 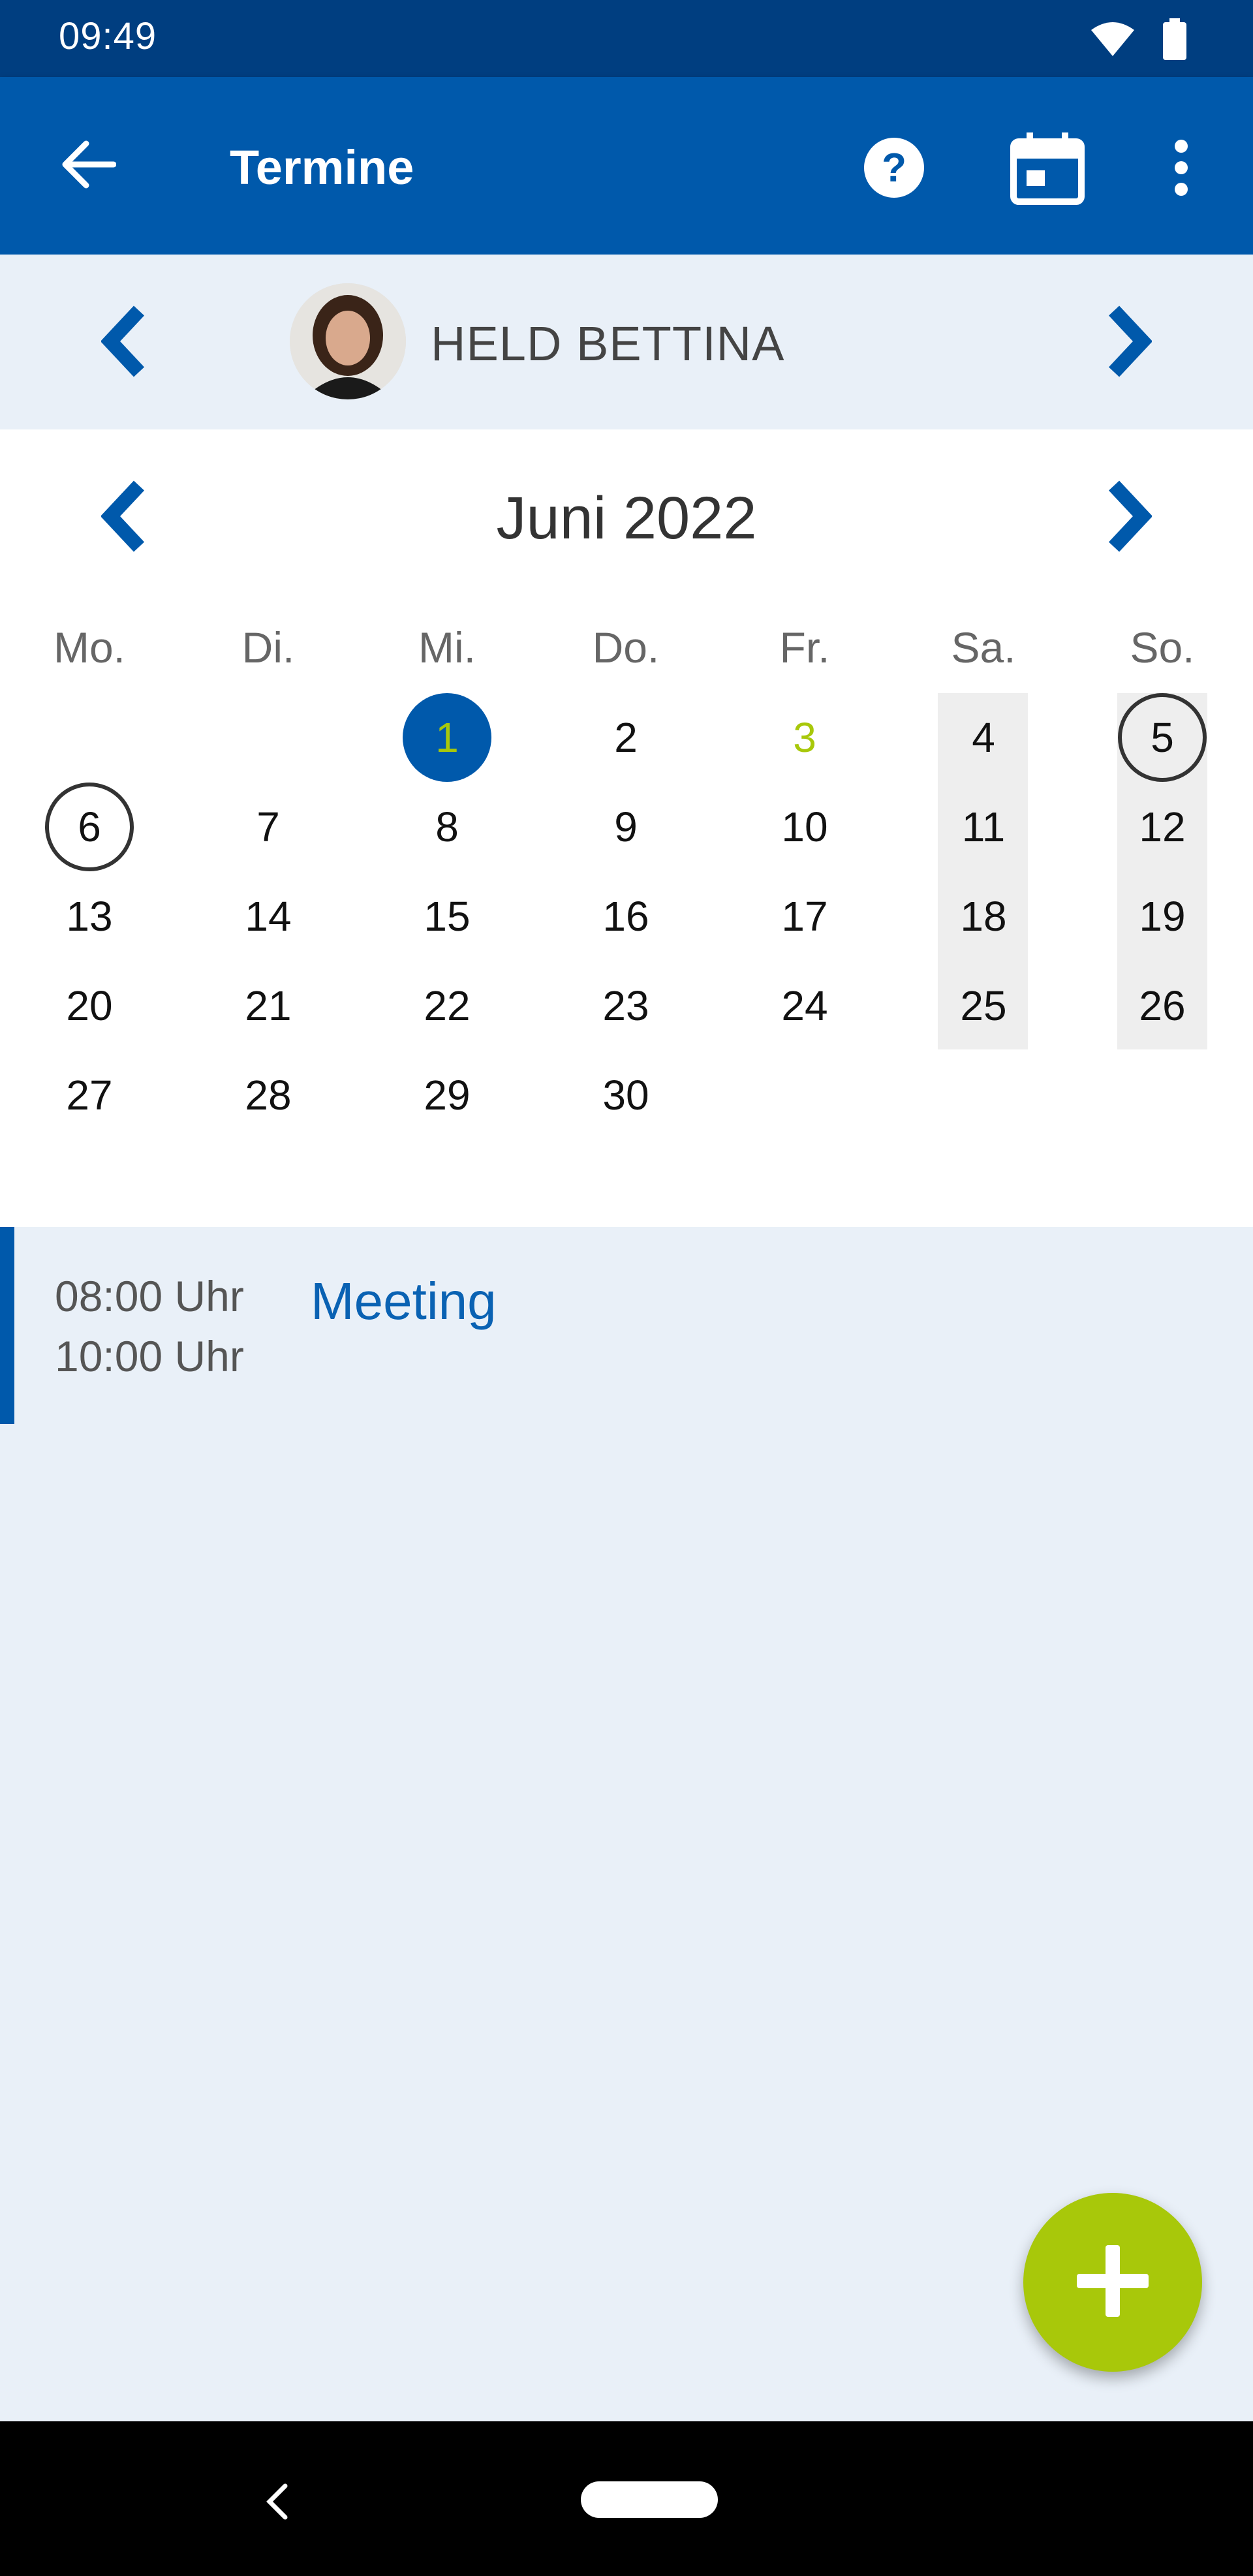 I want to click on previous-month-button, so click(x=124, y=517).